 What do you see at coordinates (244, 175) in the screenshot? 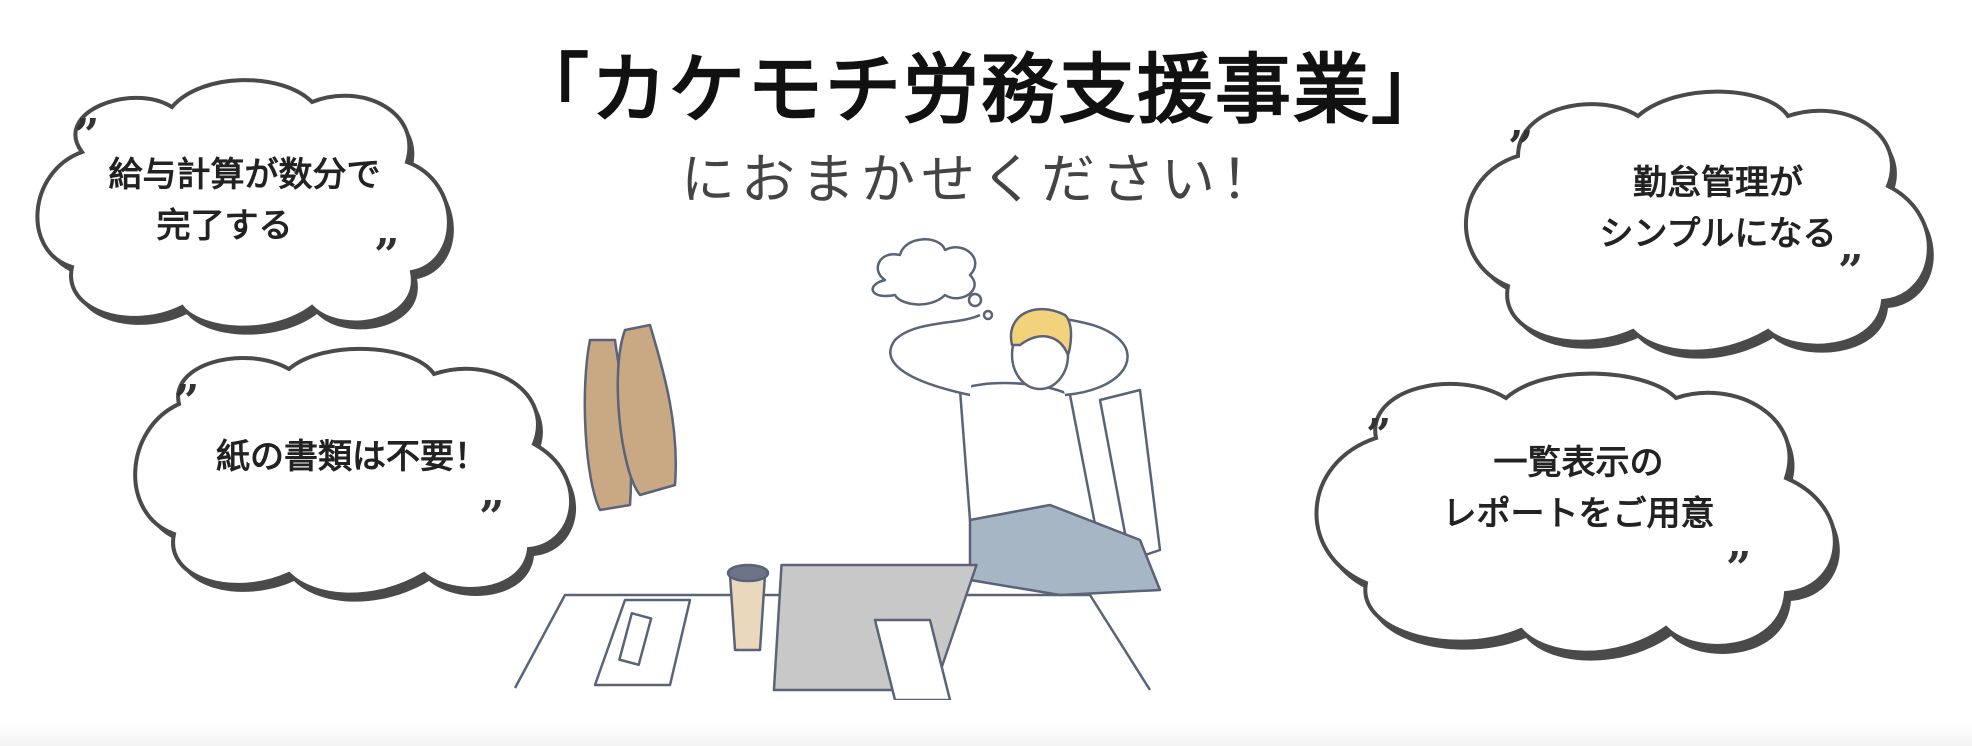
I see `bubble-text-line: 給与計算が数分で` at bounding box center [244, 175].